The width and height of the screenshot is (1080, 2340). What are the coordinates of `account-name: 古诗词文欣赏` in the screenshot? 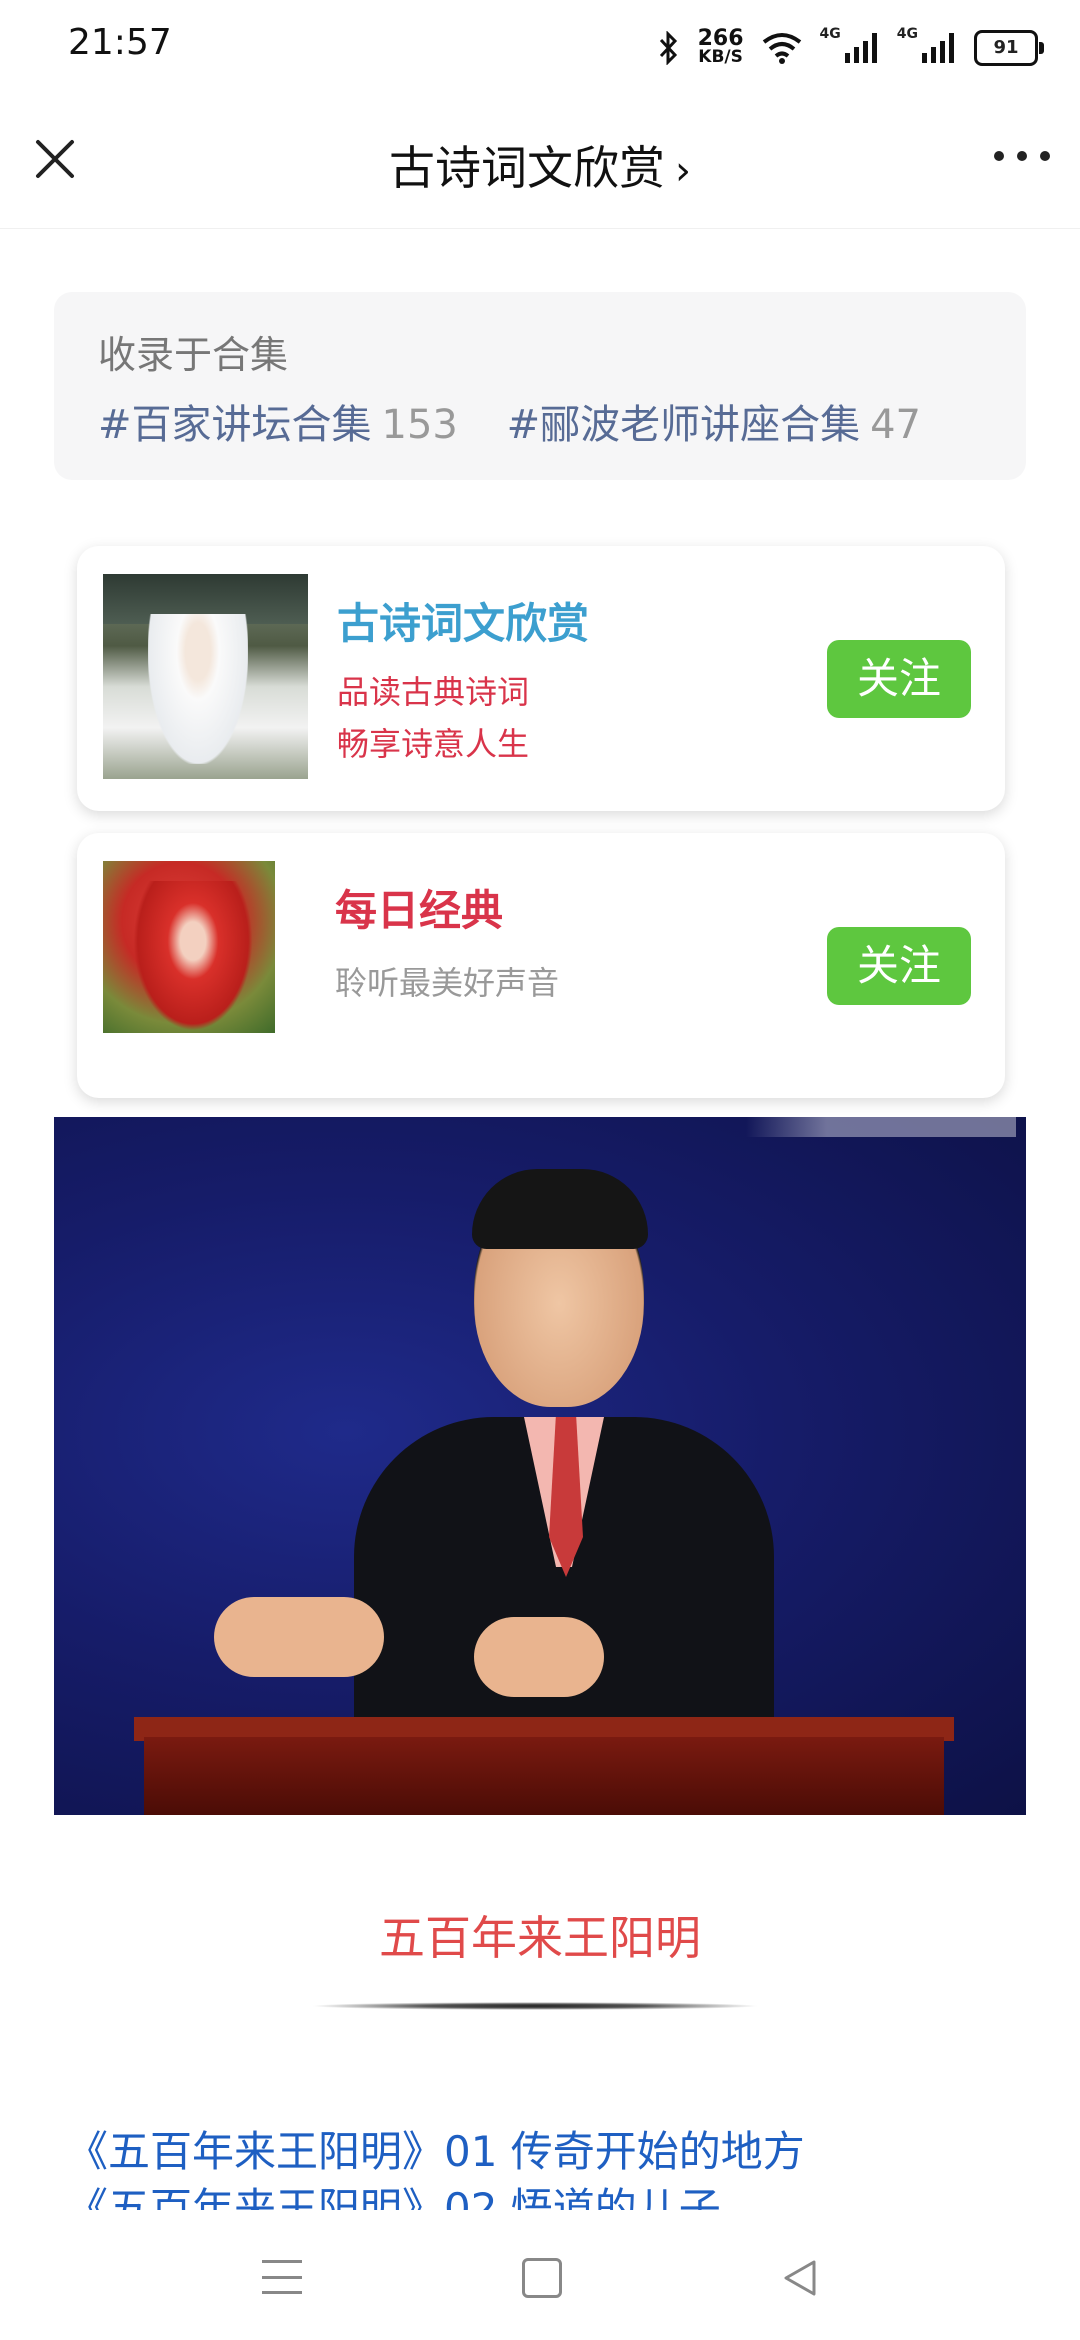 It's located at (463, 623).